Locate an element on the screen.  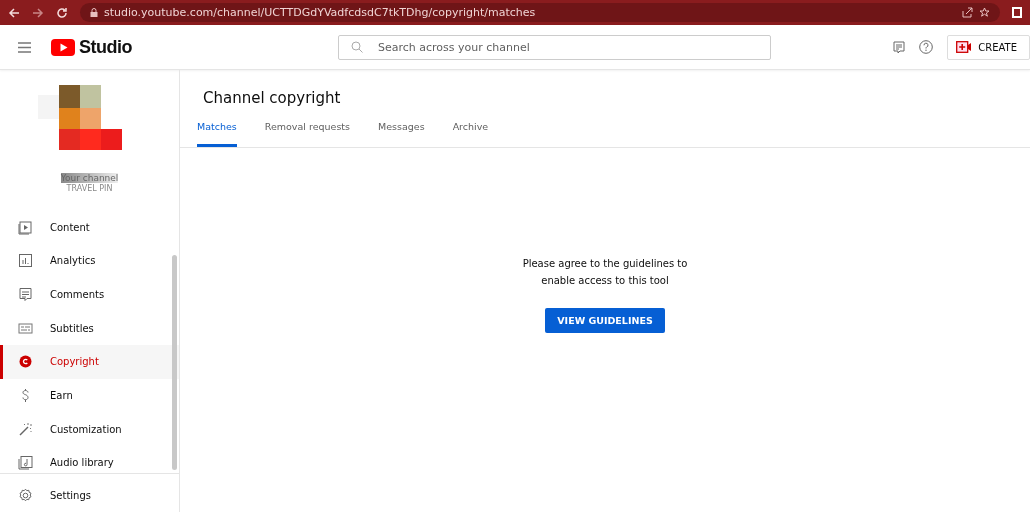
sidebar-item: Copyright is located at coordinates (89, 362).